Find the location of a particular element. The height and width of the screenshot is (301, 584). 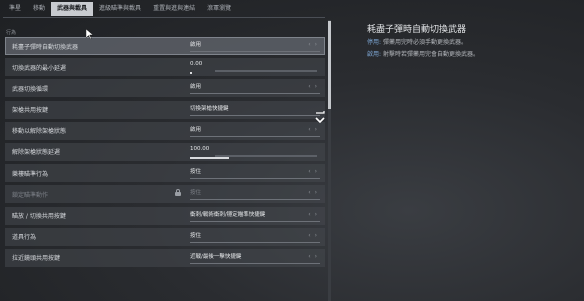

chevron-down-icon is located at coordinates (320, 117).